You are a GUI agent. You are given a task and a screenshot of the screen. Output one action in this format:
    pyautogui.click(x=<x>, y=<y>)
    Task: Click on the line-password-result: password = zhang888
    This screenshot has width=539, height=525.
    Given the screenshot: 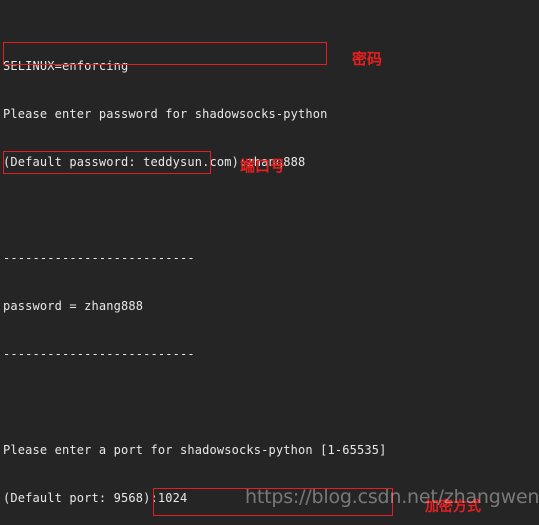 What is the action you would take?
    pyautogui.click(x=73, y=306)
    